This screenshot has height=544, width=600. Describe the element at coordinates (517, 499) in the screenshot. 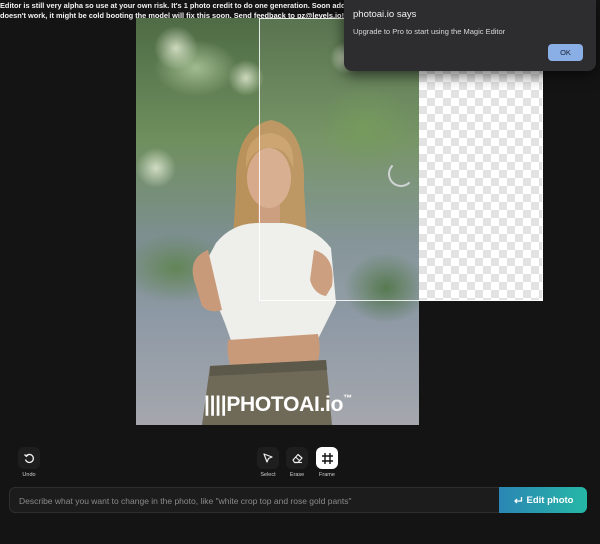

I see `return-arrow-icon` at that location.